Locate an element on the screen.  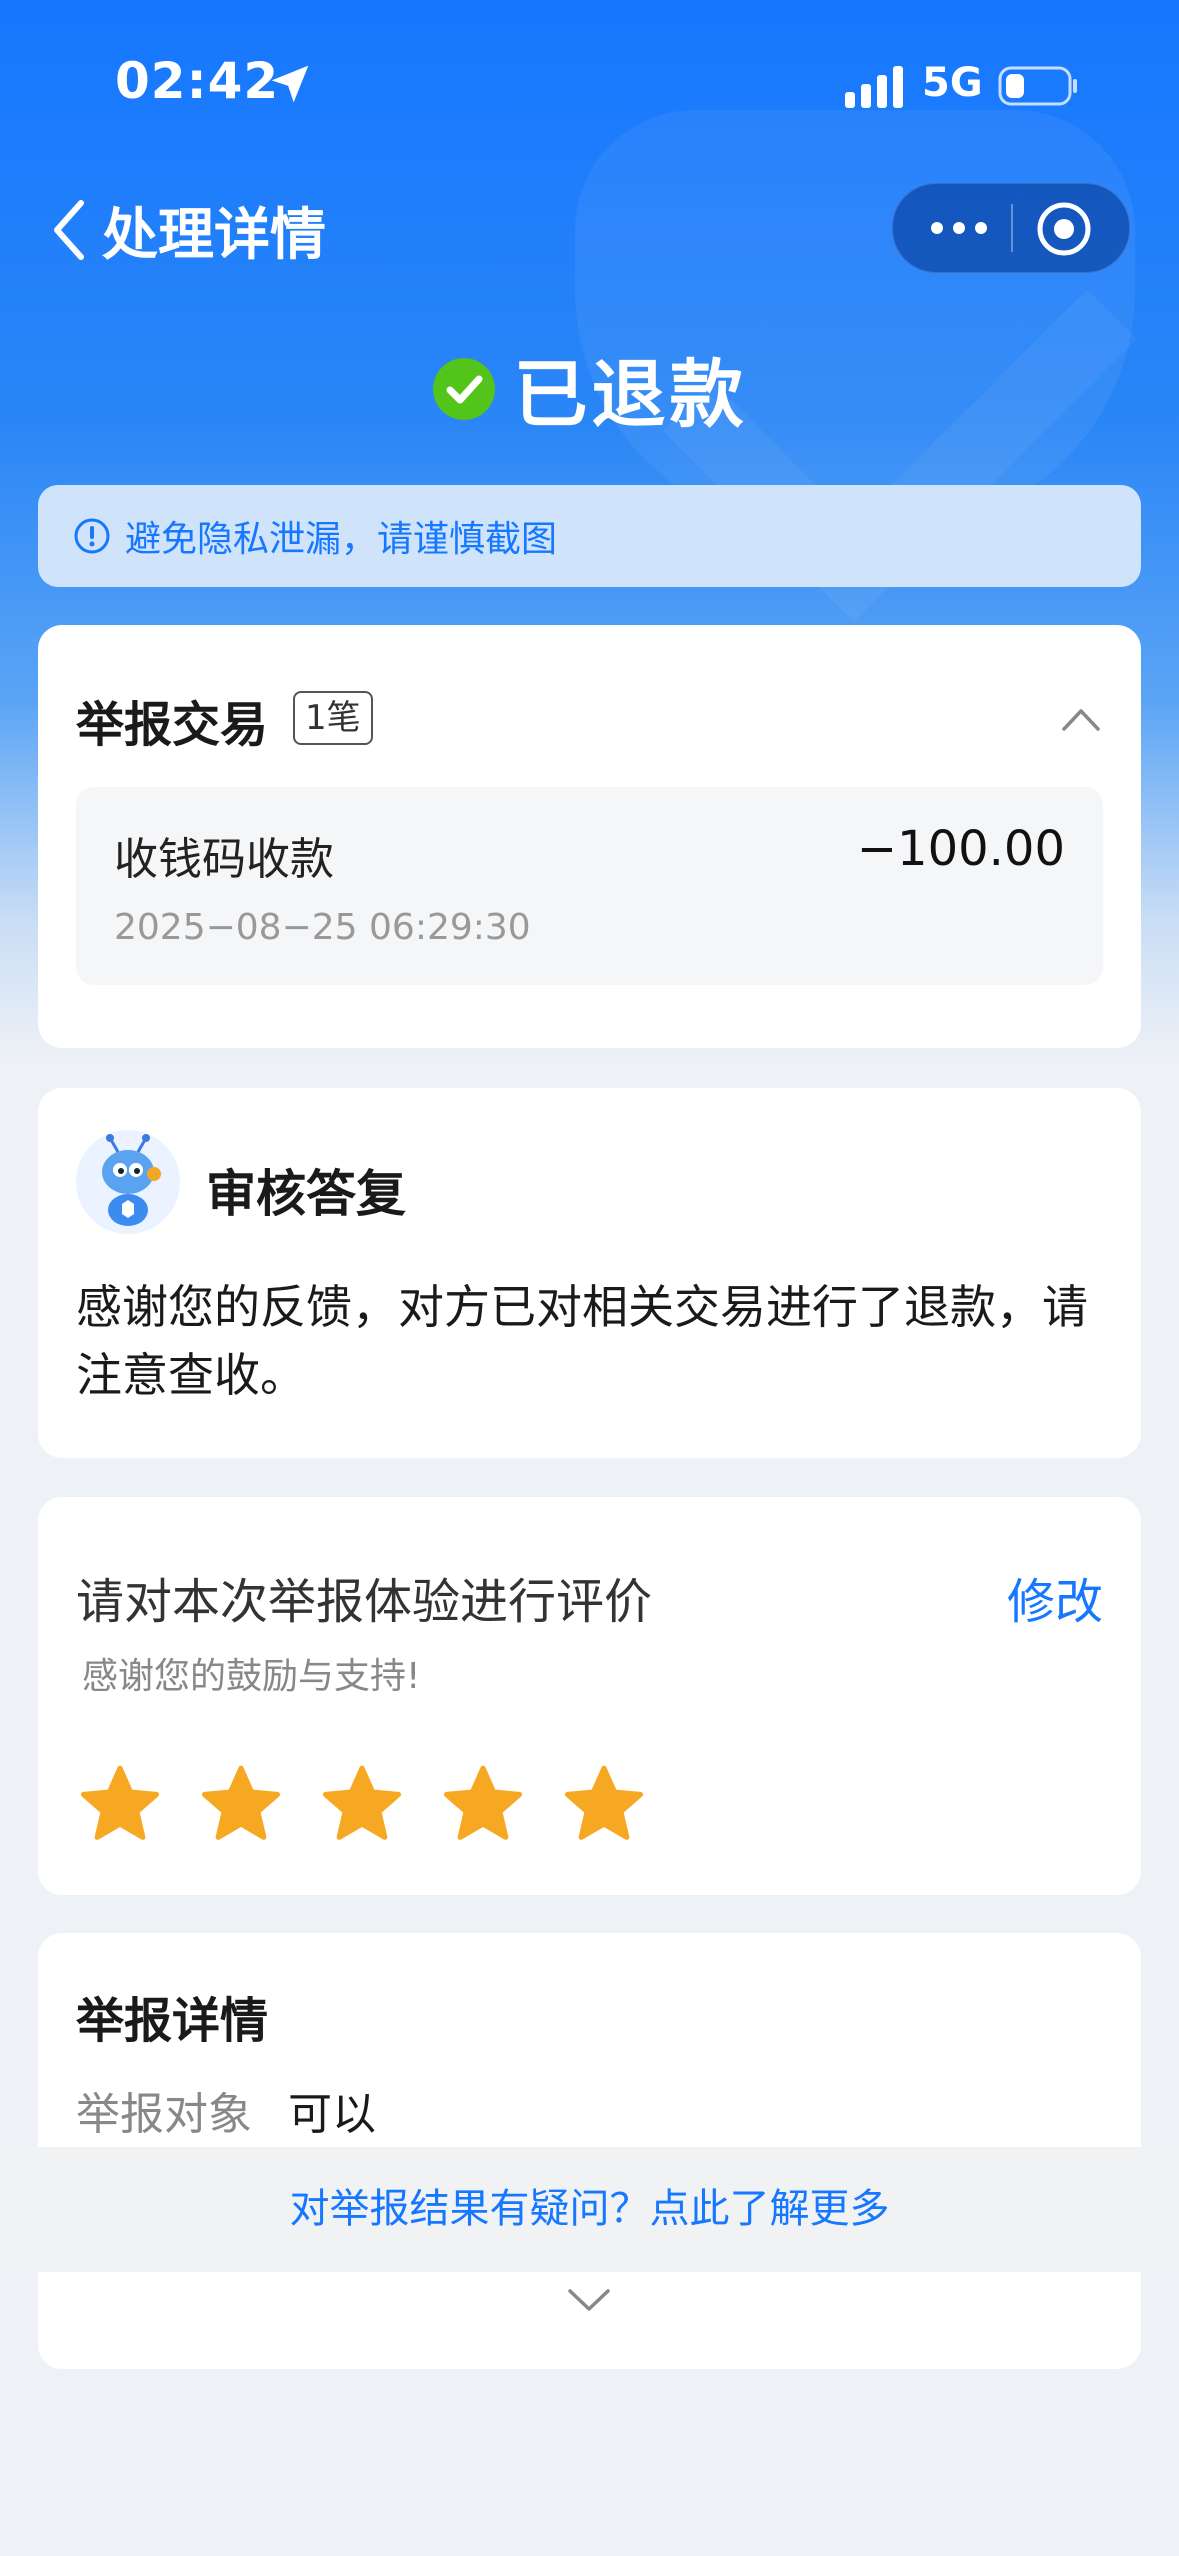
success-check-icon is located at coordinates (463, 388).